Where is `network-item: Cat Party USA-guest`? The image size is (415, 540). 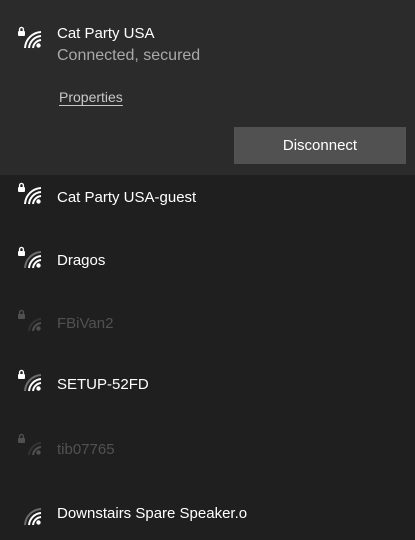
network-item: Cat Party USA-guest is located at coordinates (207, 205).